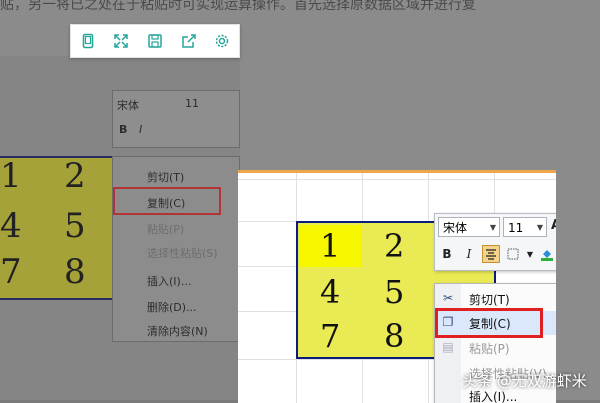  I want to click on align-center-icon, so click(491, 254).